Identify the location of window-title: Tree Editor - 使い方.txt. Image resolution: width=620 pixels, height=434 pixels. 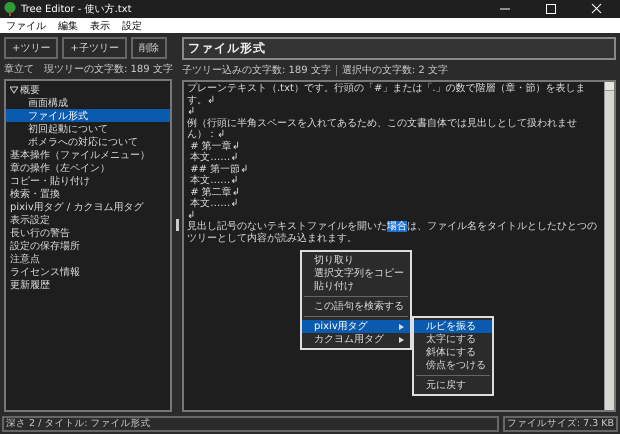
(77, 9).